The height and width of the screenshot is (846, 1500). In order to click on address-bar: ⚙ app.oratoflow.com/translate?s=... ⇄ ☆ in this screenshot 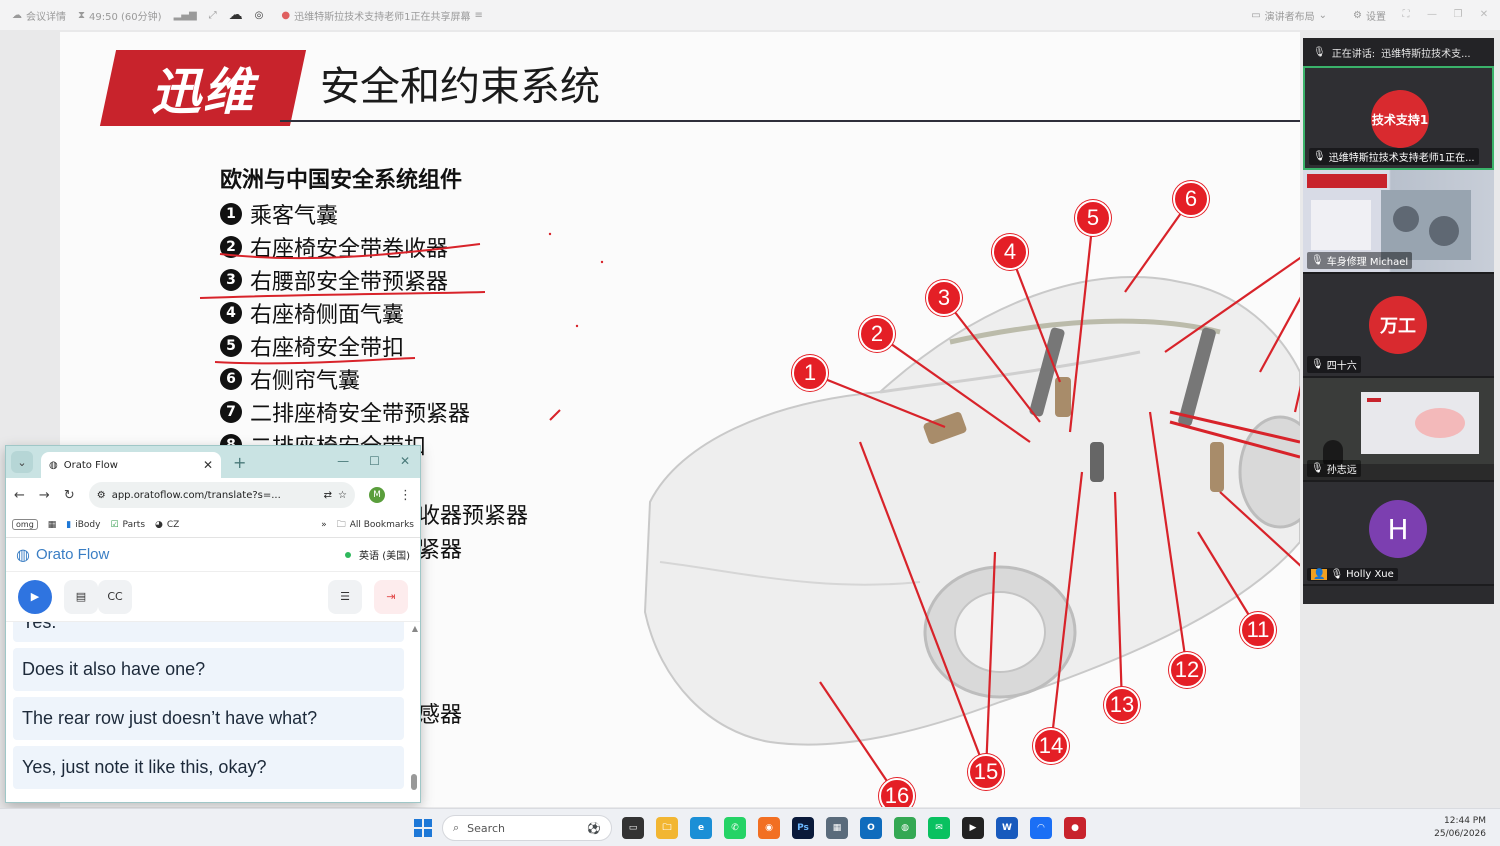, I will do `click(221, 495)`.